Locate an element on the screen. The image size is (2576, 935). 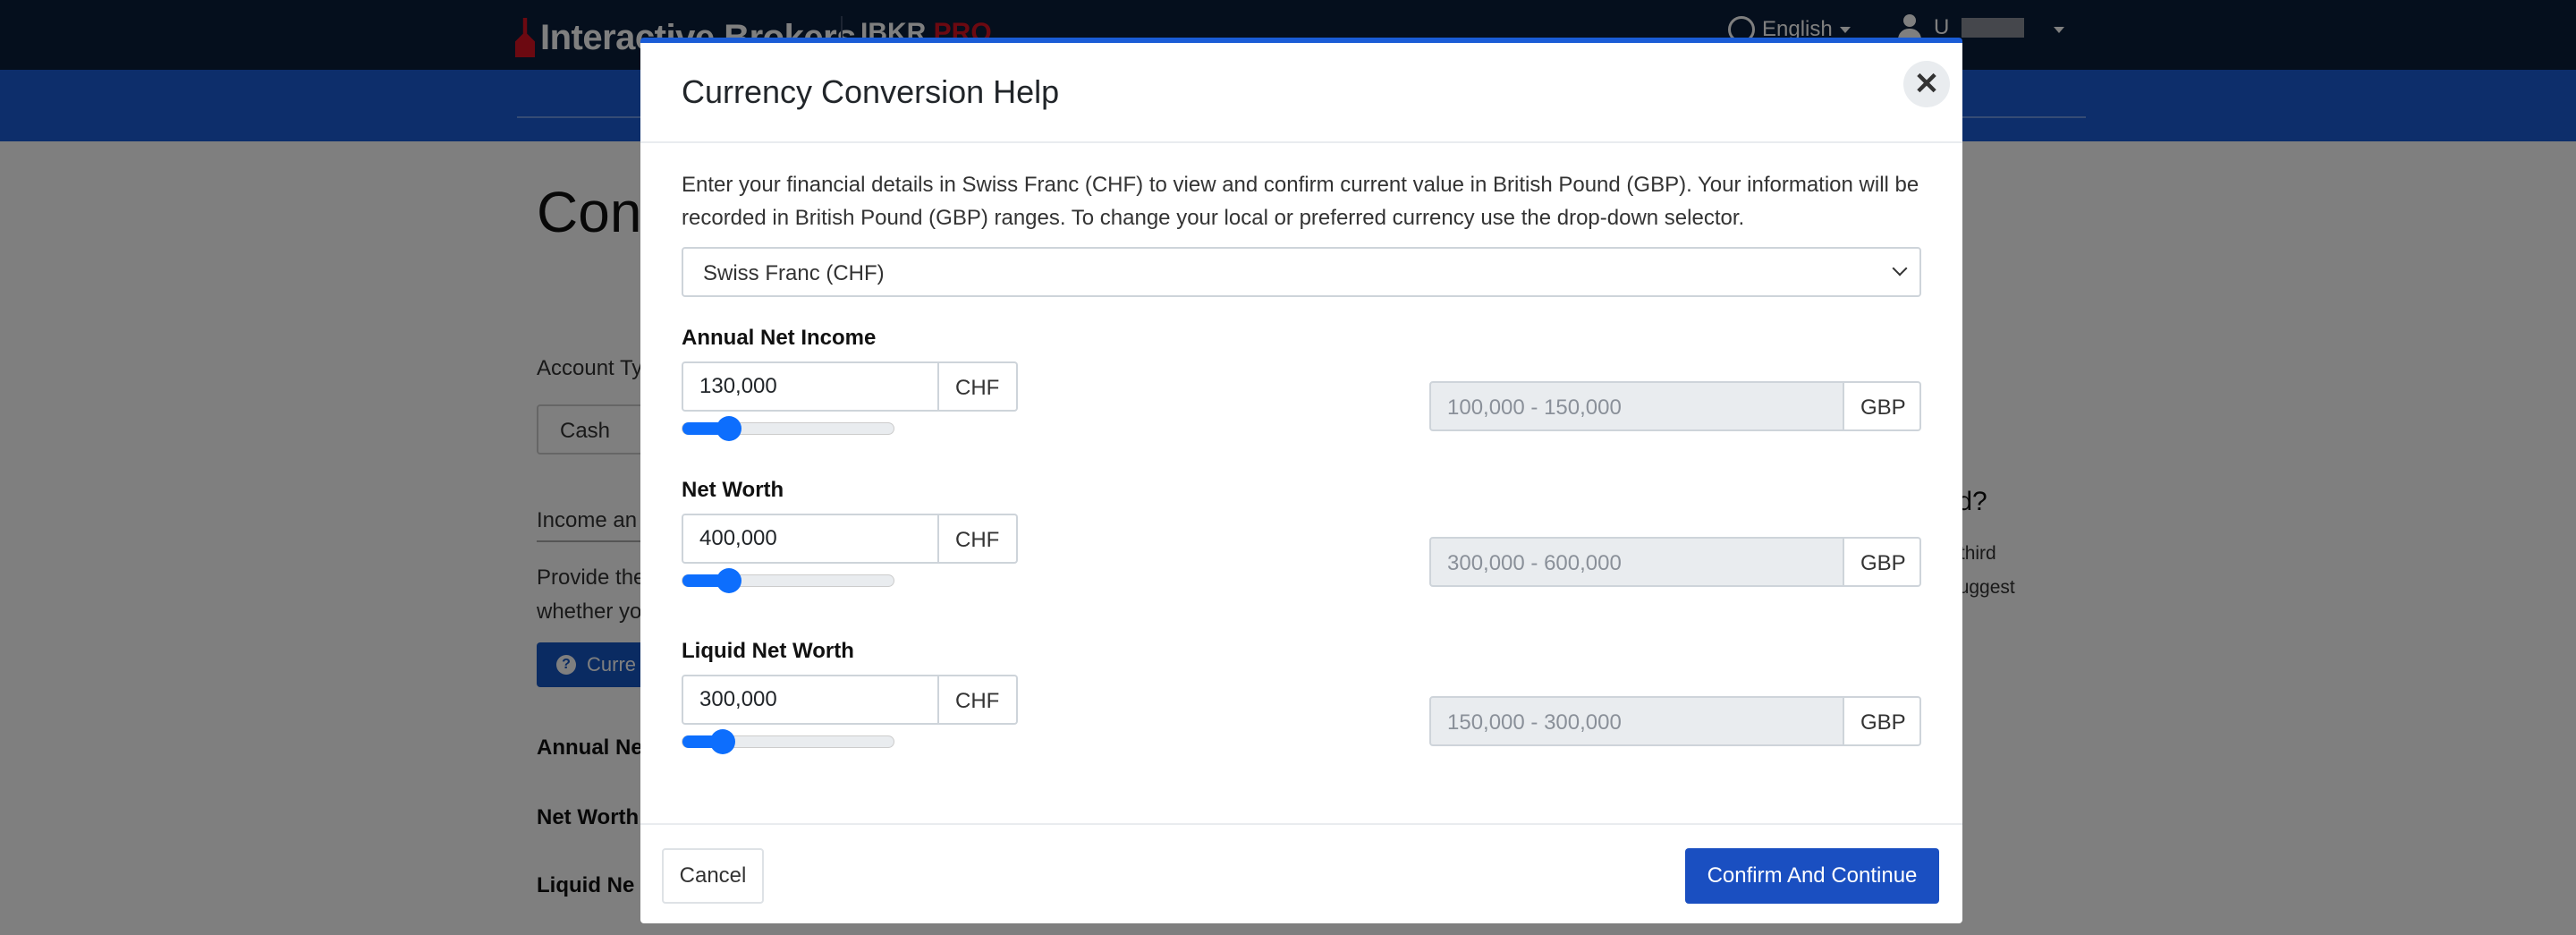
net-worth-range-unit: GBP is located at coordinates (1882, 562).